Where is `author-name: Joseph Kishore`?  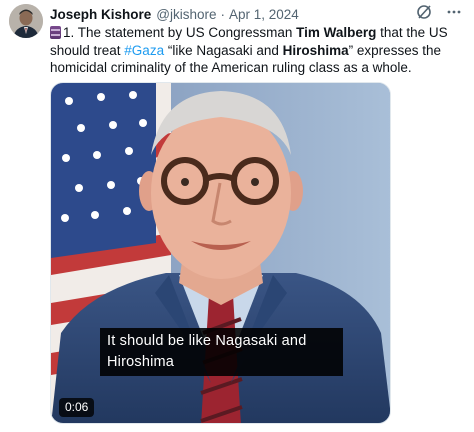
author-name: Joseph Kishore is located at coordinates (100, 14).